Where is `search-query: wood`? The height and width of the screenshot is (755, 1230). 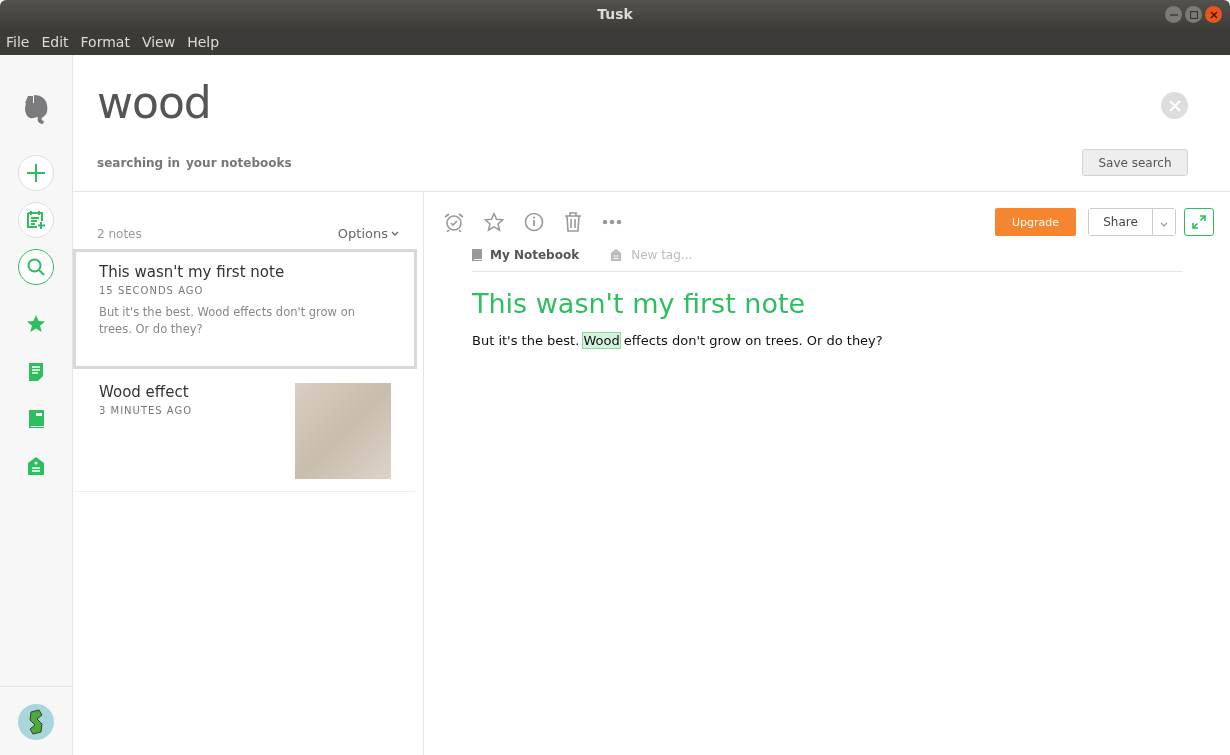 search-query: wood is located at coordinates (194, 102).